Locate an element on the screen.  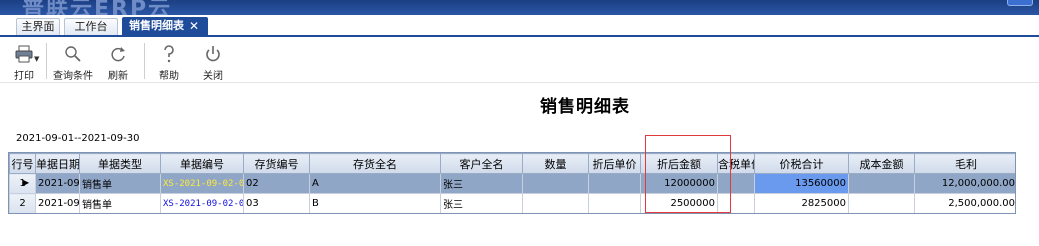
column-header: 折后单价 is located at coordinates (614, 163).